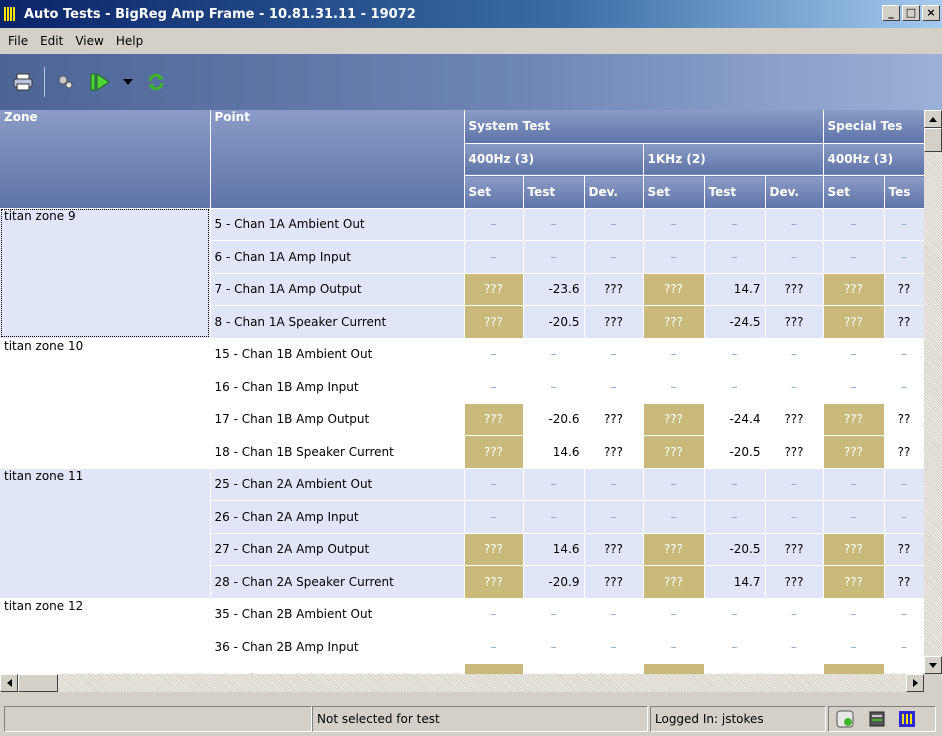 This screenshot has width=942, height=736. What do you see at coordinates (128, 82) in the screenshot?
I see `run-options-dropdown` at bounding box center [128, 82].